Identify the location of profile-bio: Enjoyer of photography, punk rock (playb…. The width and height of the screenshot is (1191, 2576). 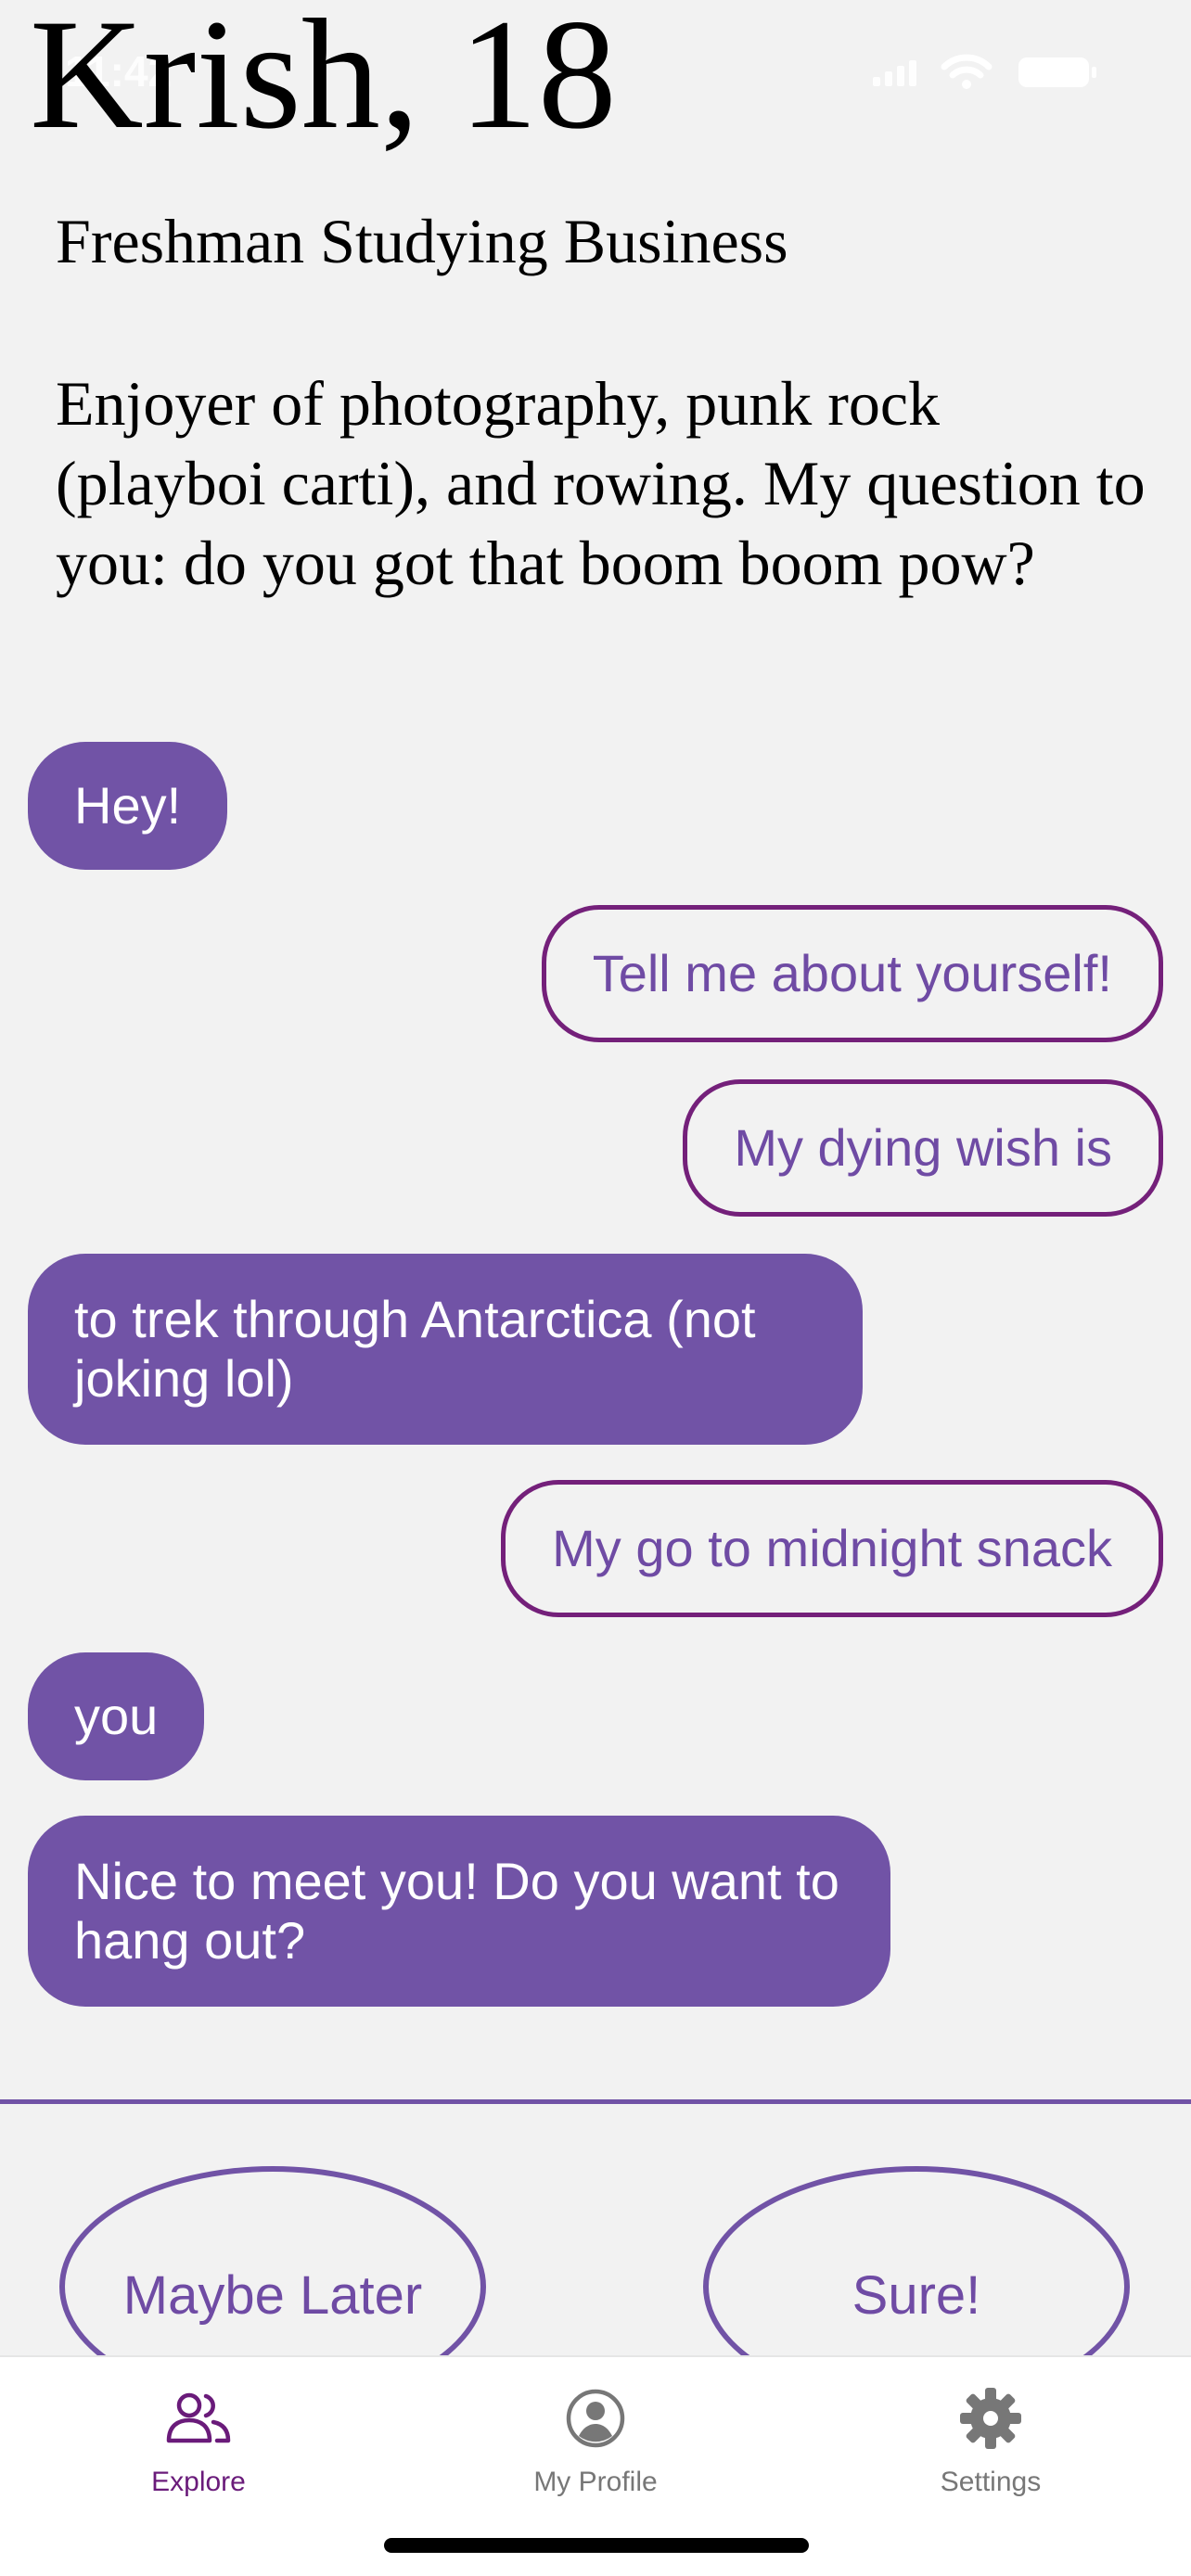
(601, 483).